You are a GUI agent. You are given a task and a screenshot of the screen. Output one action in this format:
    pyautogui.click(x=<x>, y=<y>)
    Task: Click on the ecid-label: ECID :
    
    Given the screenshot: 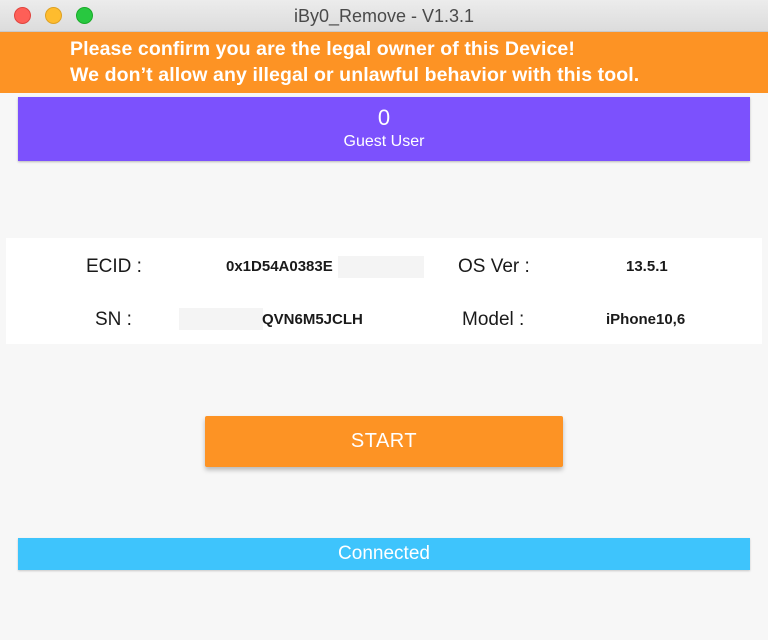 What is the action you would take?
    pyautogui.click(x=114, y=266)
    